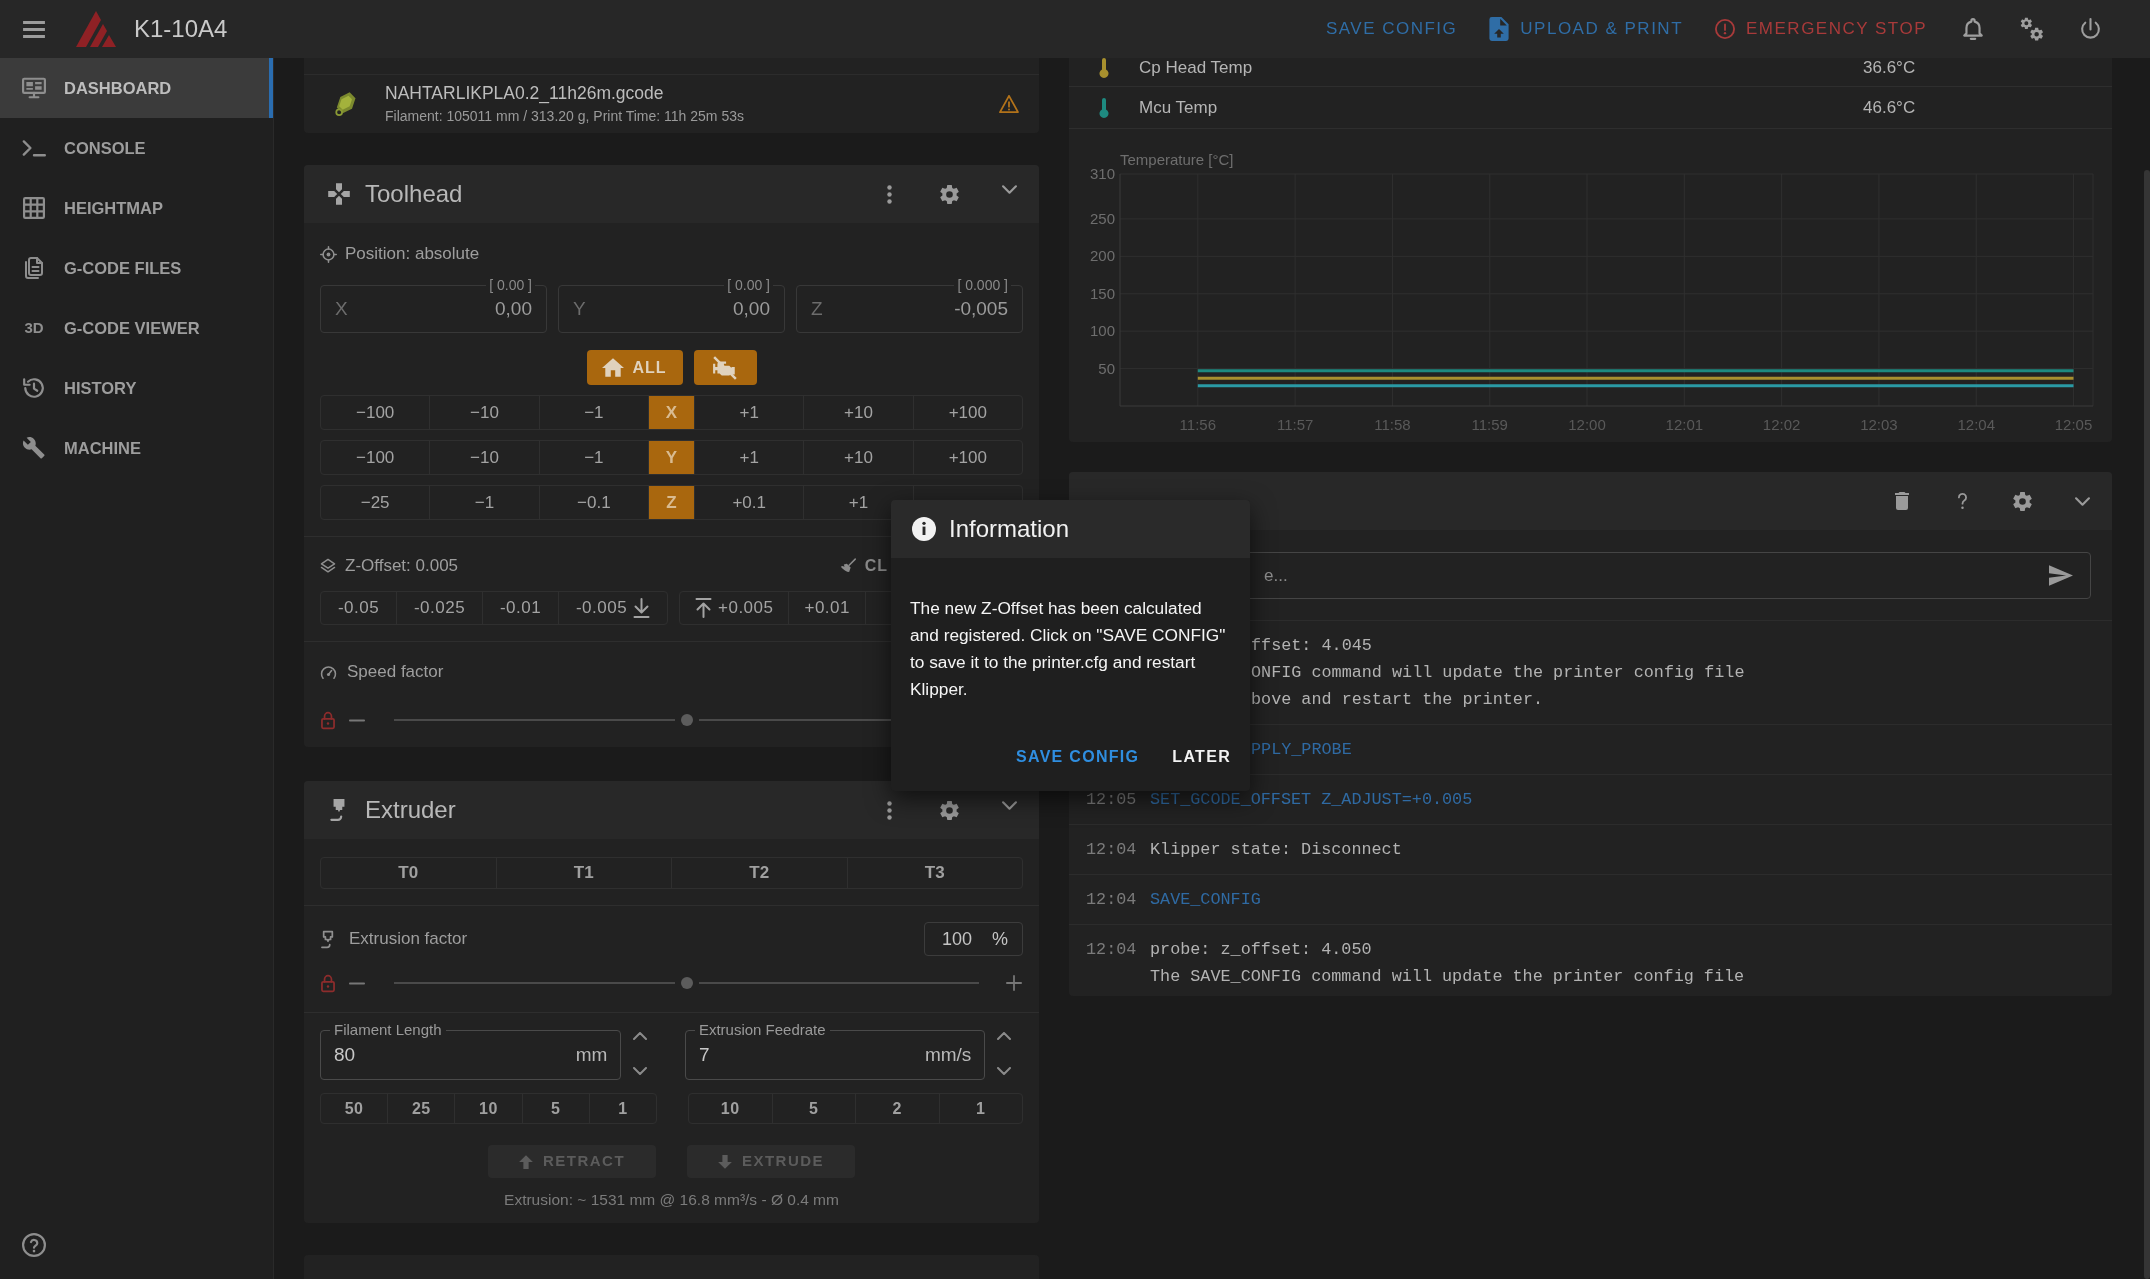 This screenshot has width=2150, height=1279. What do you see at coordinates (613, 367) in the screenshot?
I see `home-icon` at bounding box center [613, 367].